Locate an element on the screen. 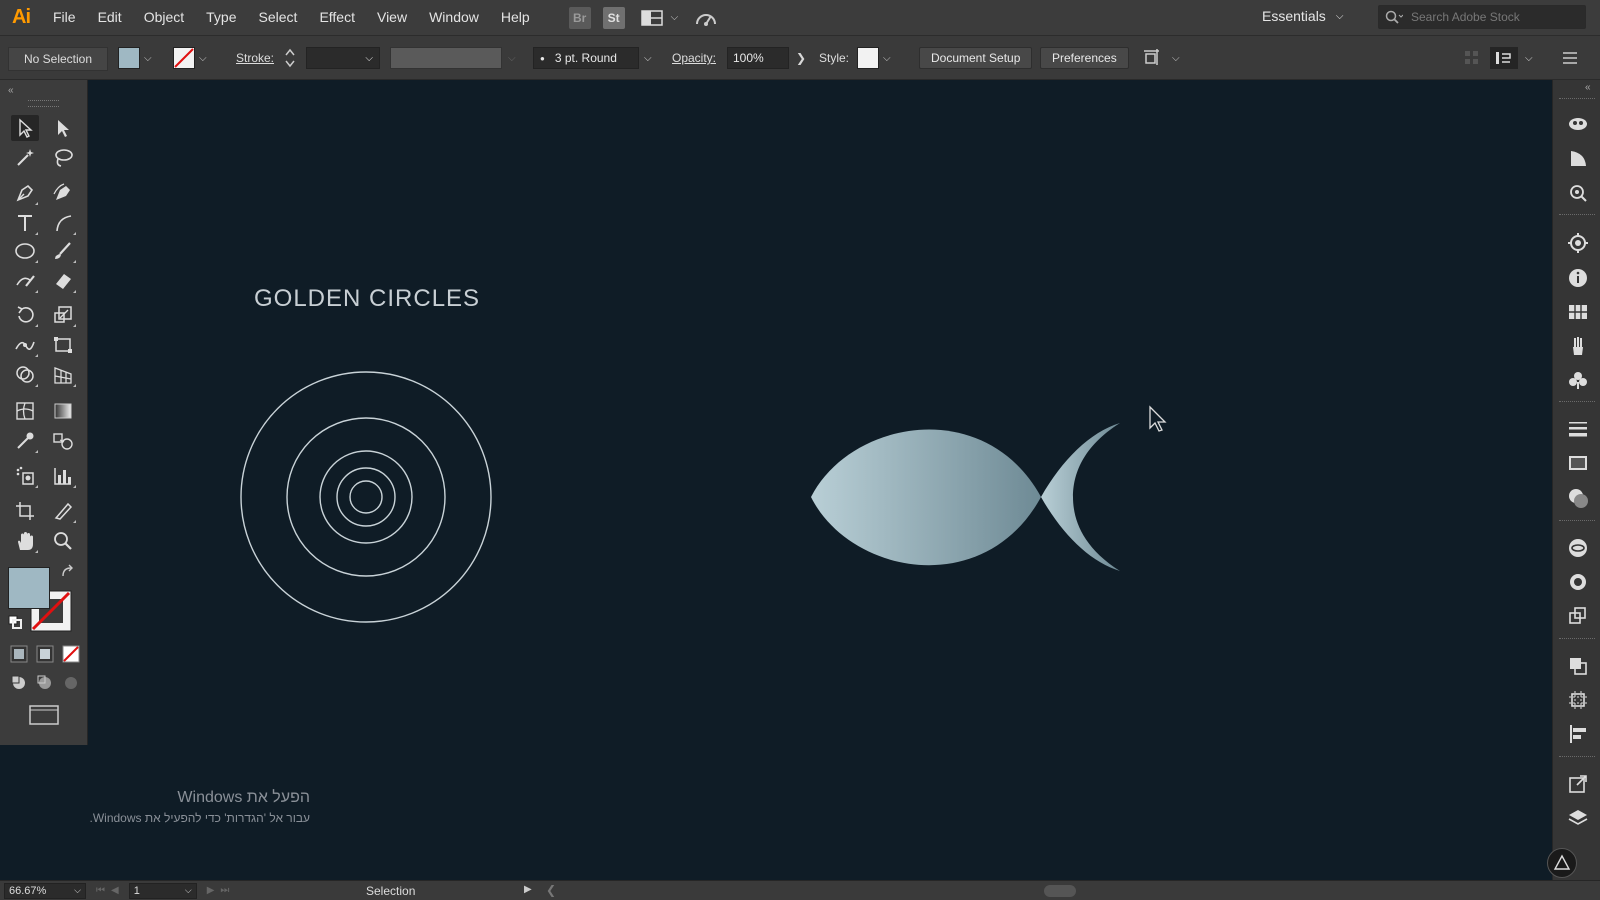 The height and width of the screenshot is (900, 1600). fish-tail is located at coordinates (1080, 497).